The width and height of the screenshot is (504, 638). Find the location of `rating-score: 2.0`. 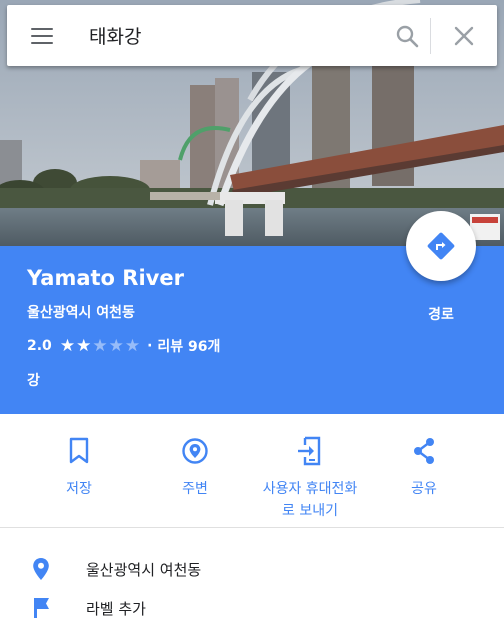

rating-score: 2.0 is located at coordinates (39, 346).